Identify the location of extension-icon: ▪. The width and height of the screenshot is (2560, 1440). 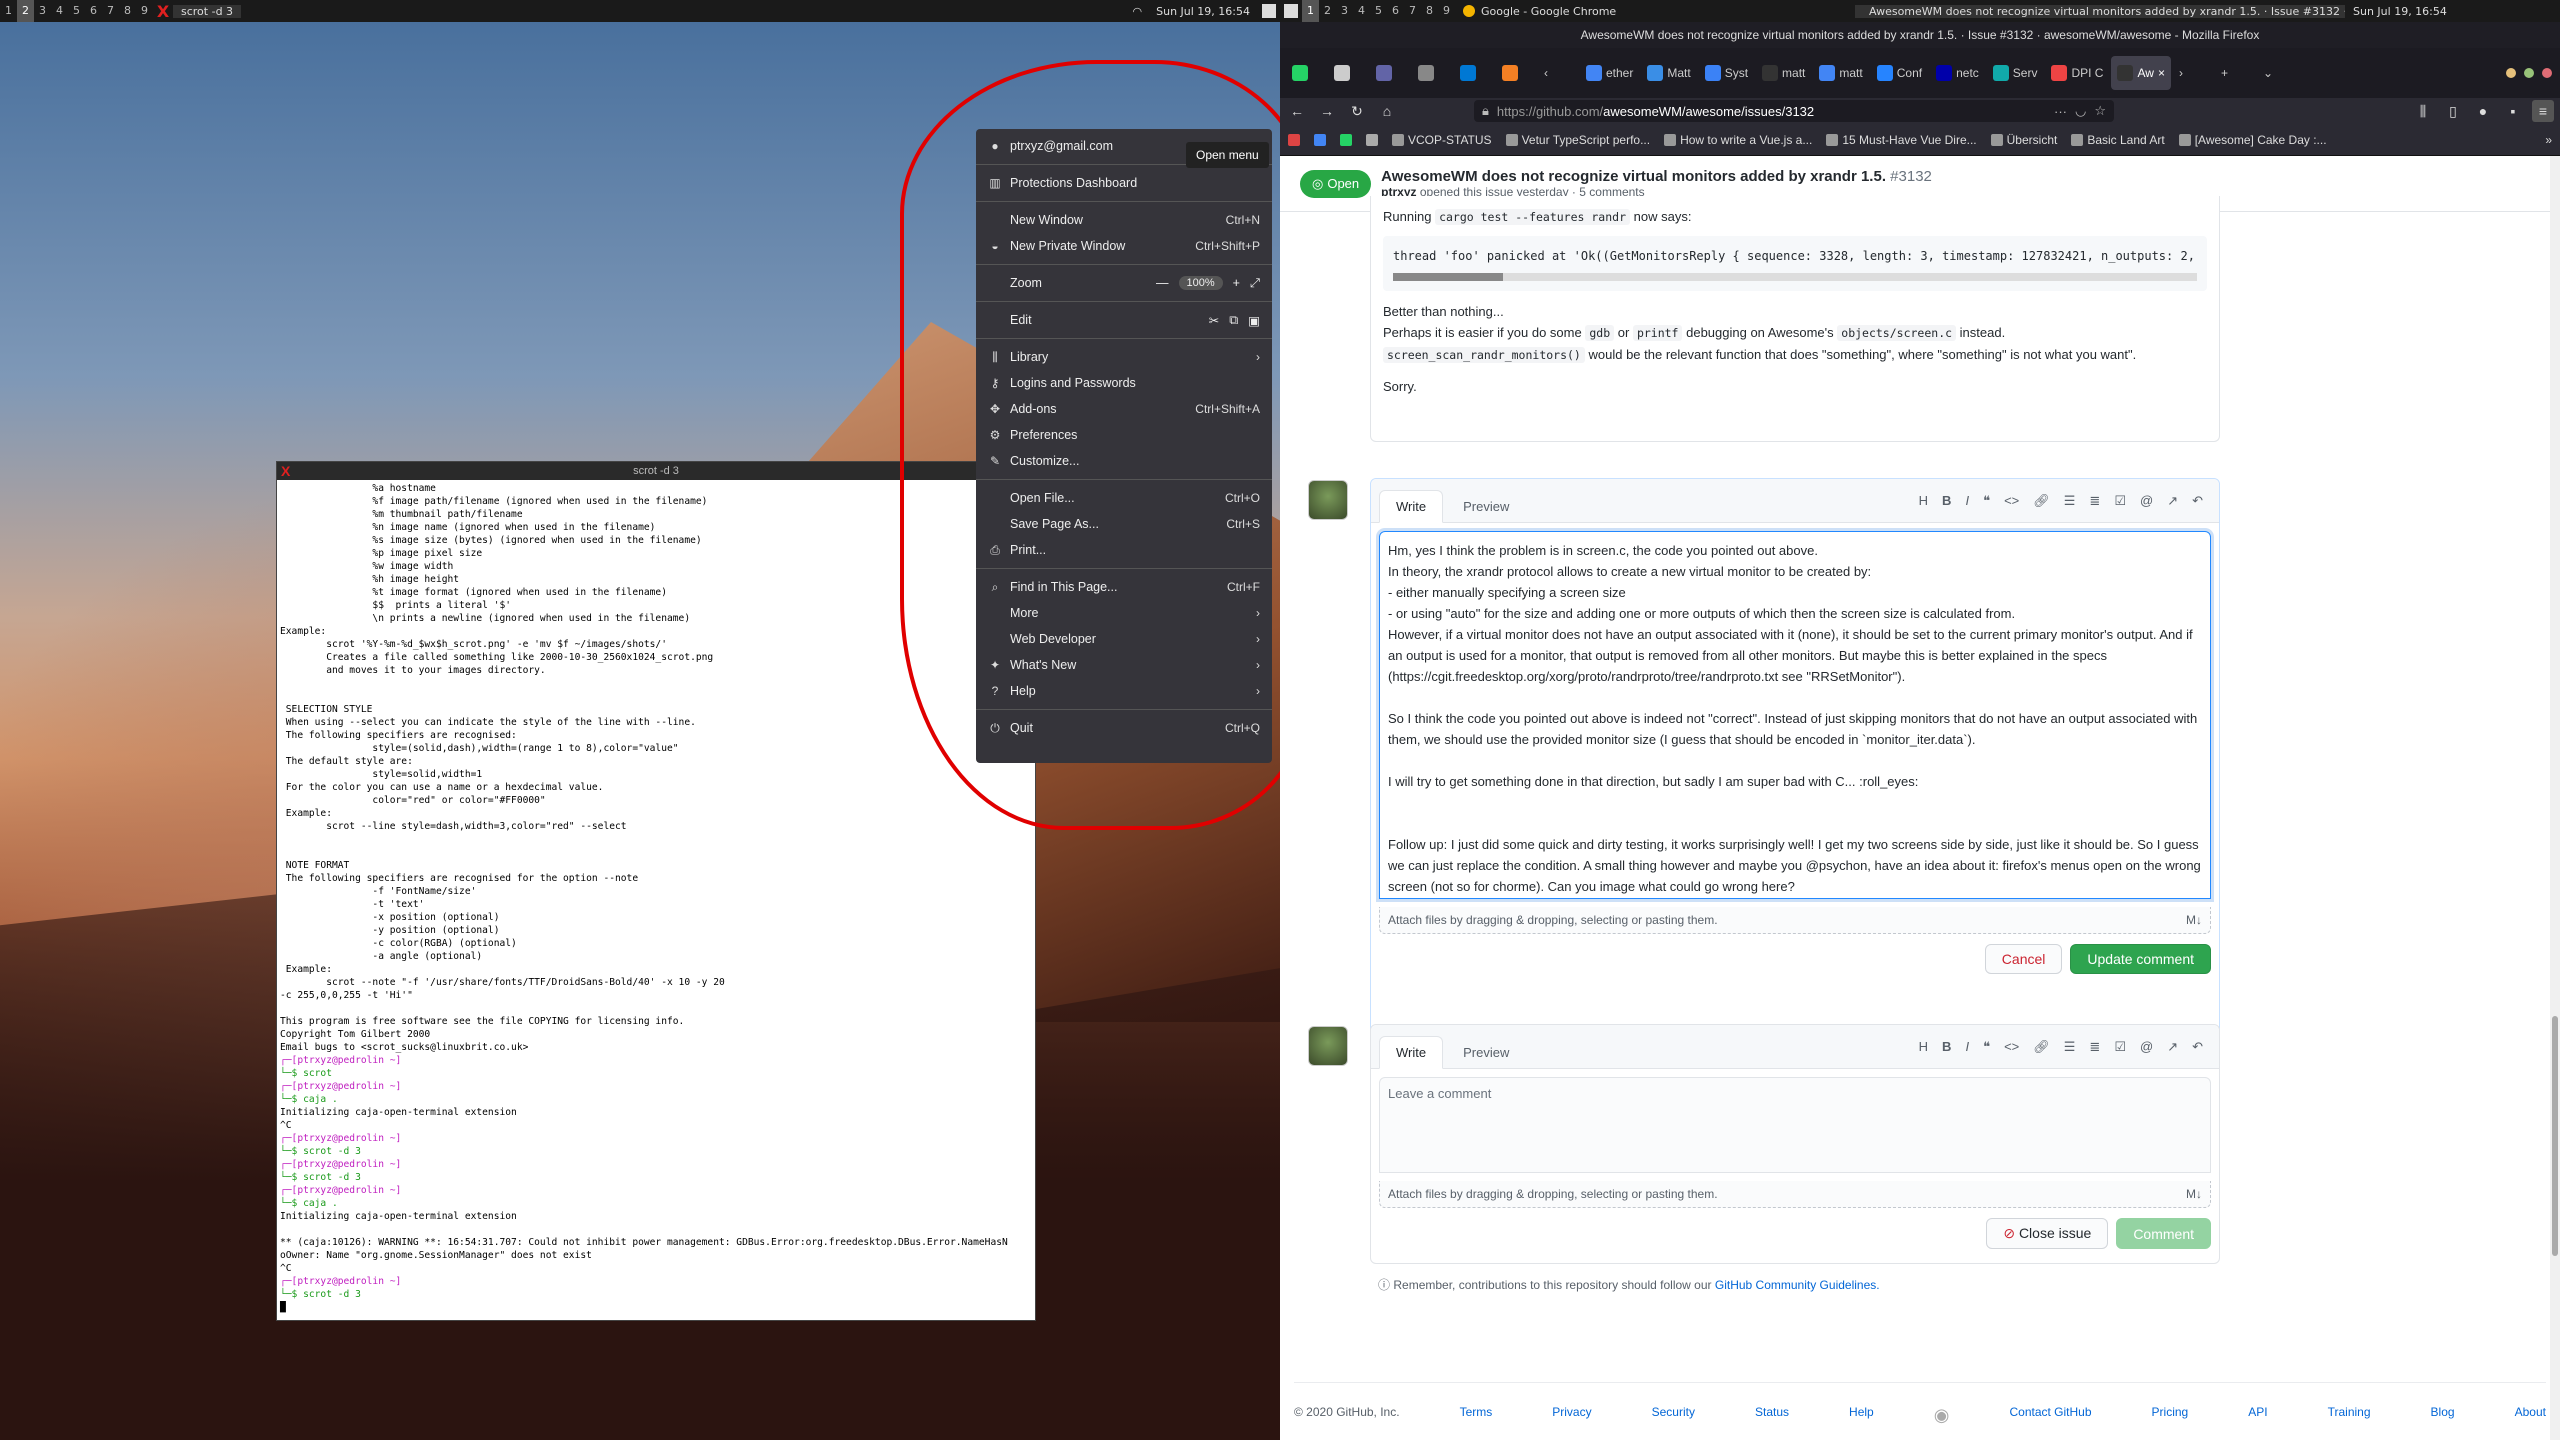
(2513, 111).